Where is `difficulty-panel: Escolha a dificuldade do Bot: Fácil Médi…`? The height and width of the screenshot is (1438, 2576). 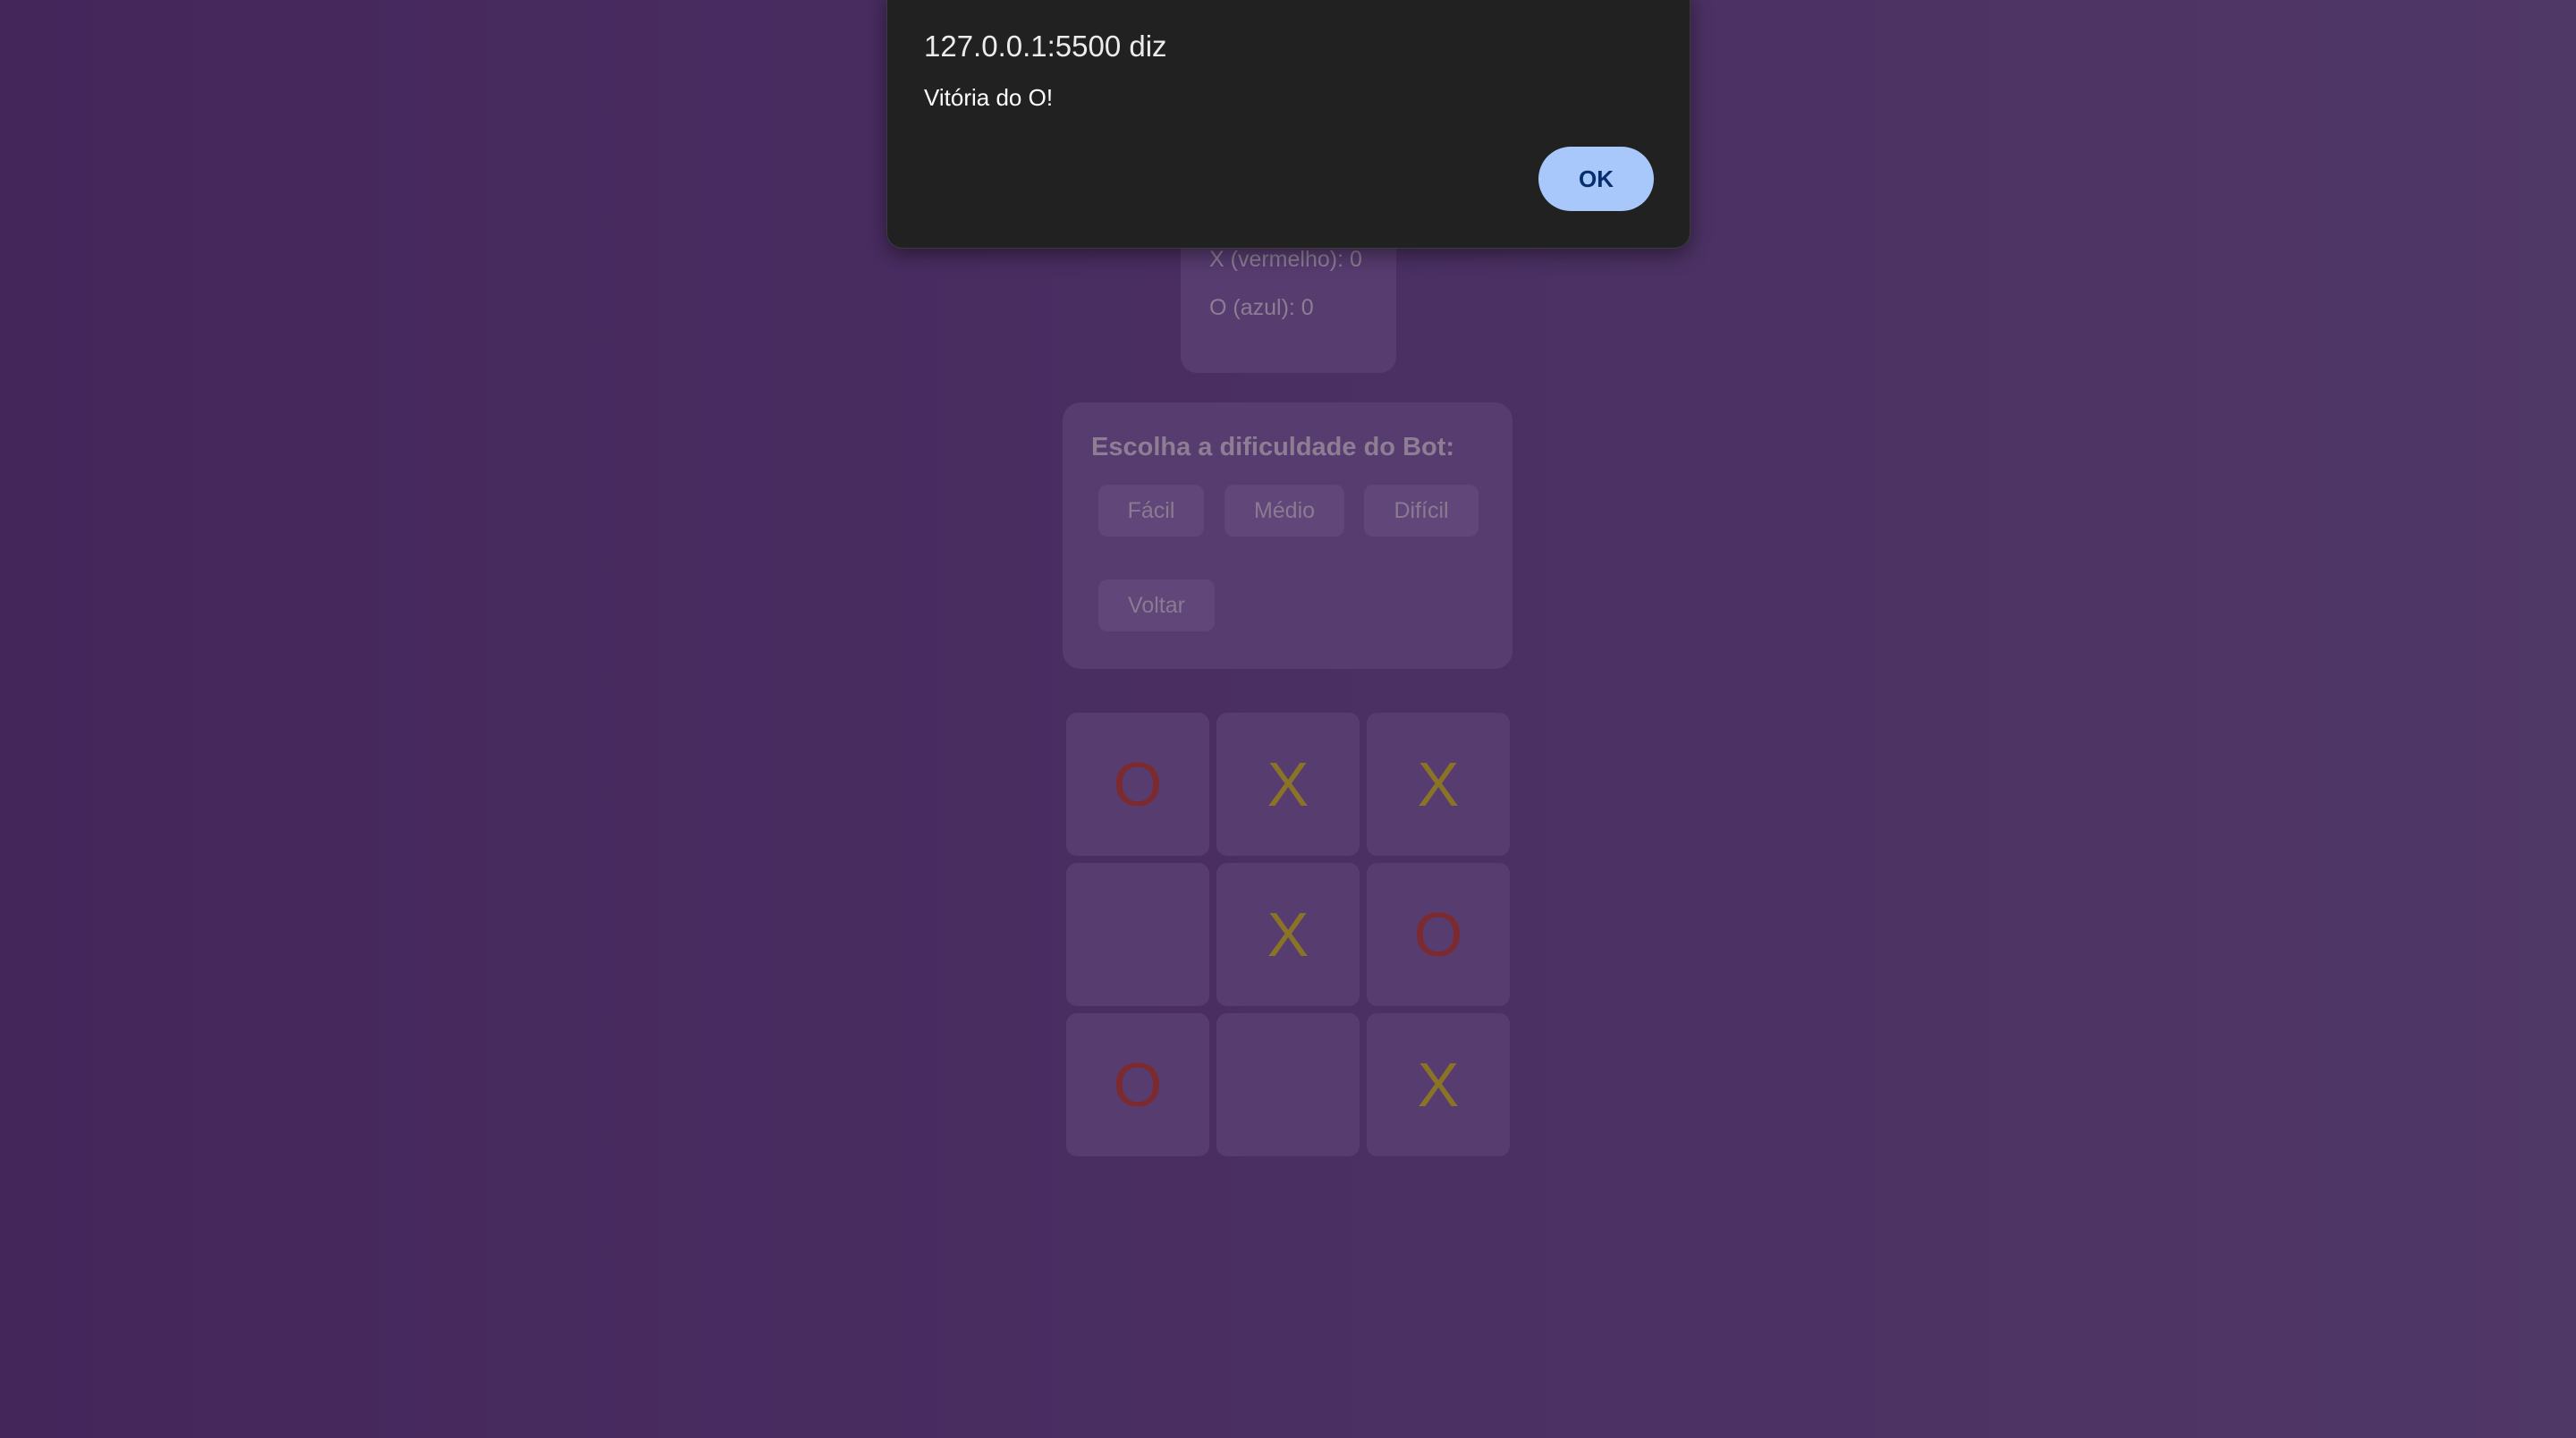
difficulty-panel: Escolha a dificuldade do Bot: Fácil Médi… is located at coordinates (1288, 535).